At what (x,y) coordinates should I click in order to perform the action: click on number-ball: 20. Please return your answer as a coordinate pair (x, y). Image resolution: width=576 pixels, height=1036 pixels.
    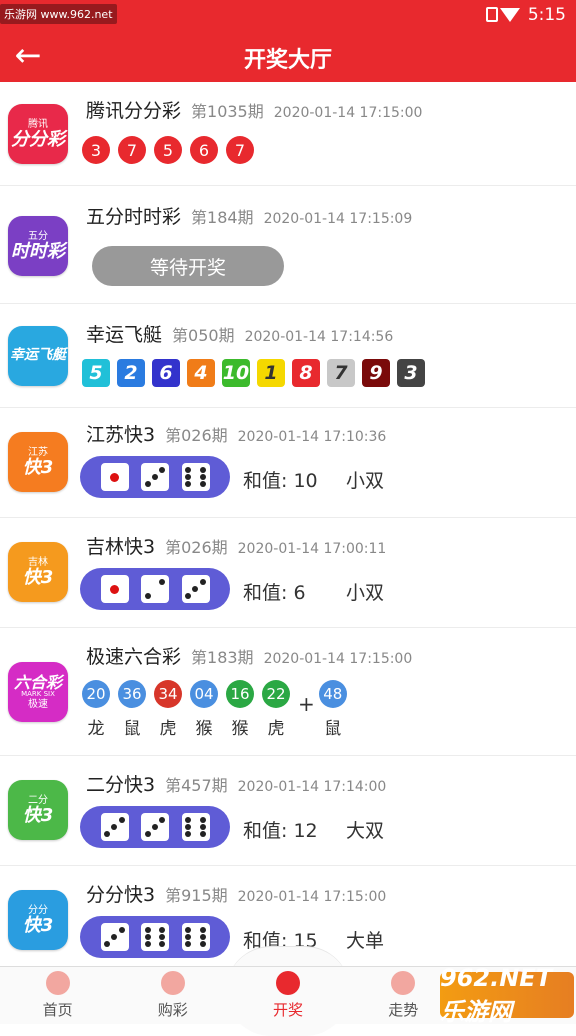
    Looking at the image, I should click on (96, 694).